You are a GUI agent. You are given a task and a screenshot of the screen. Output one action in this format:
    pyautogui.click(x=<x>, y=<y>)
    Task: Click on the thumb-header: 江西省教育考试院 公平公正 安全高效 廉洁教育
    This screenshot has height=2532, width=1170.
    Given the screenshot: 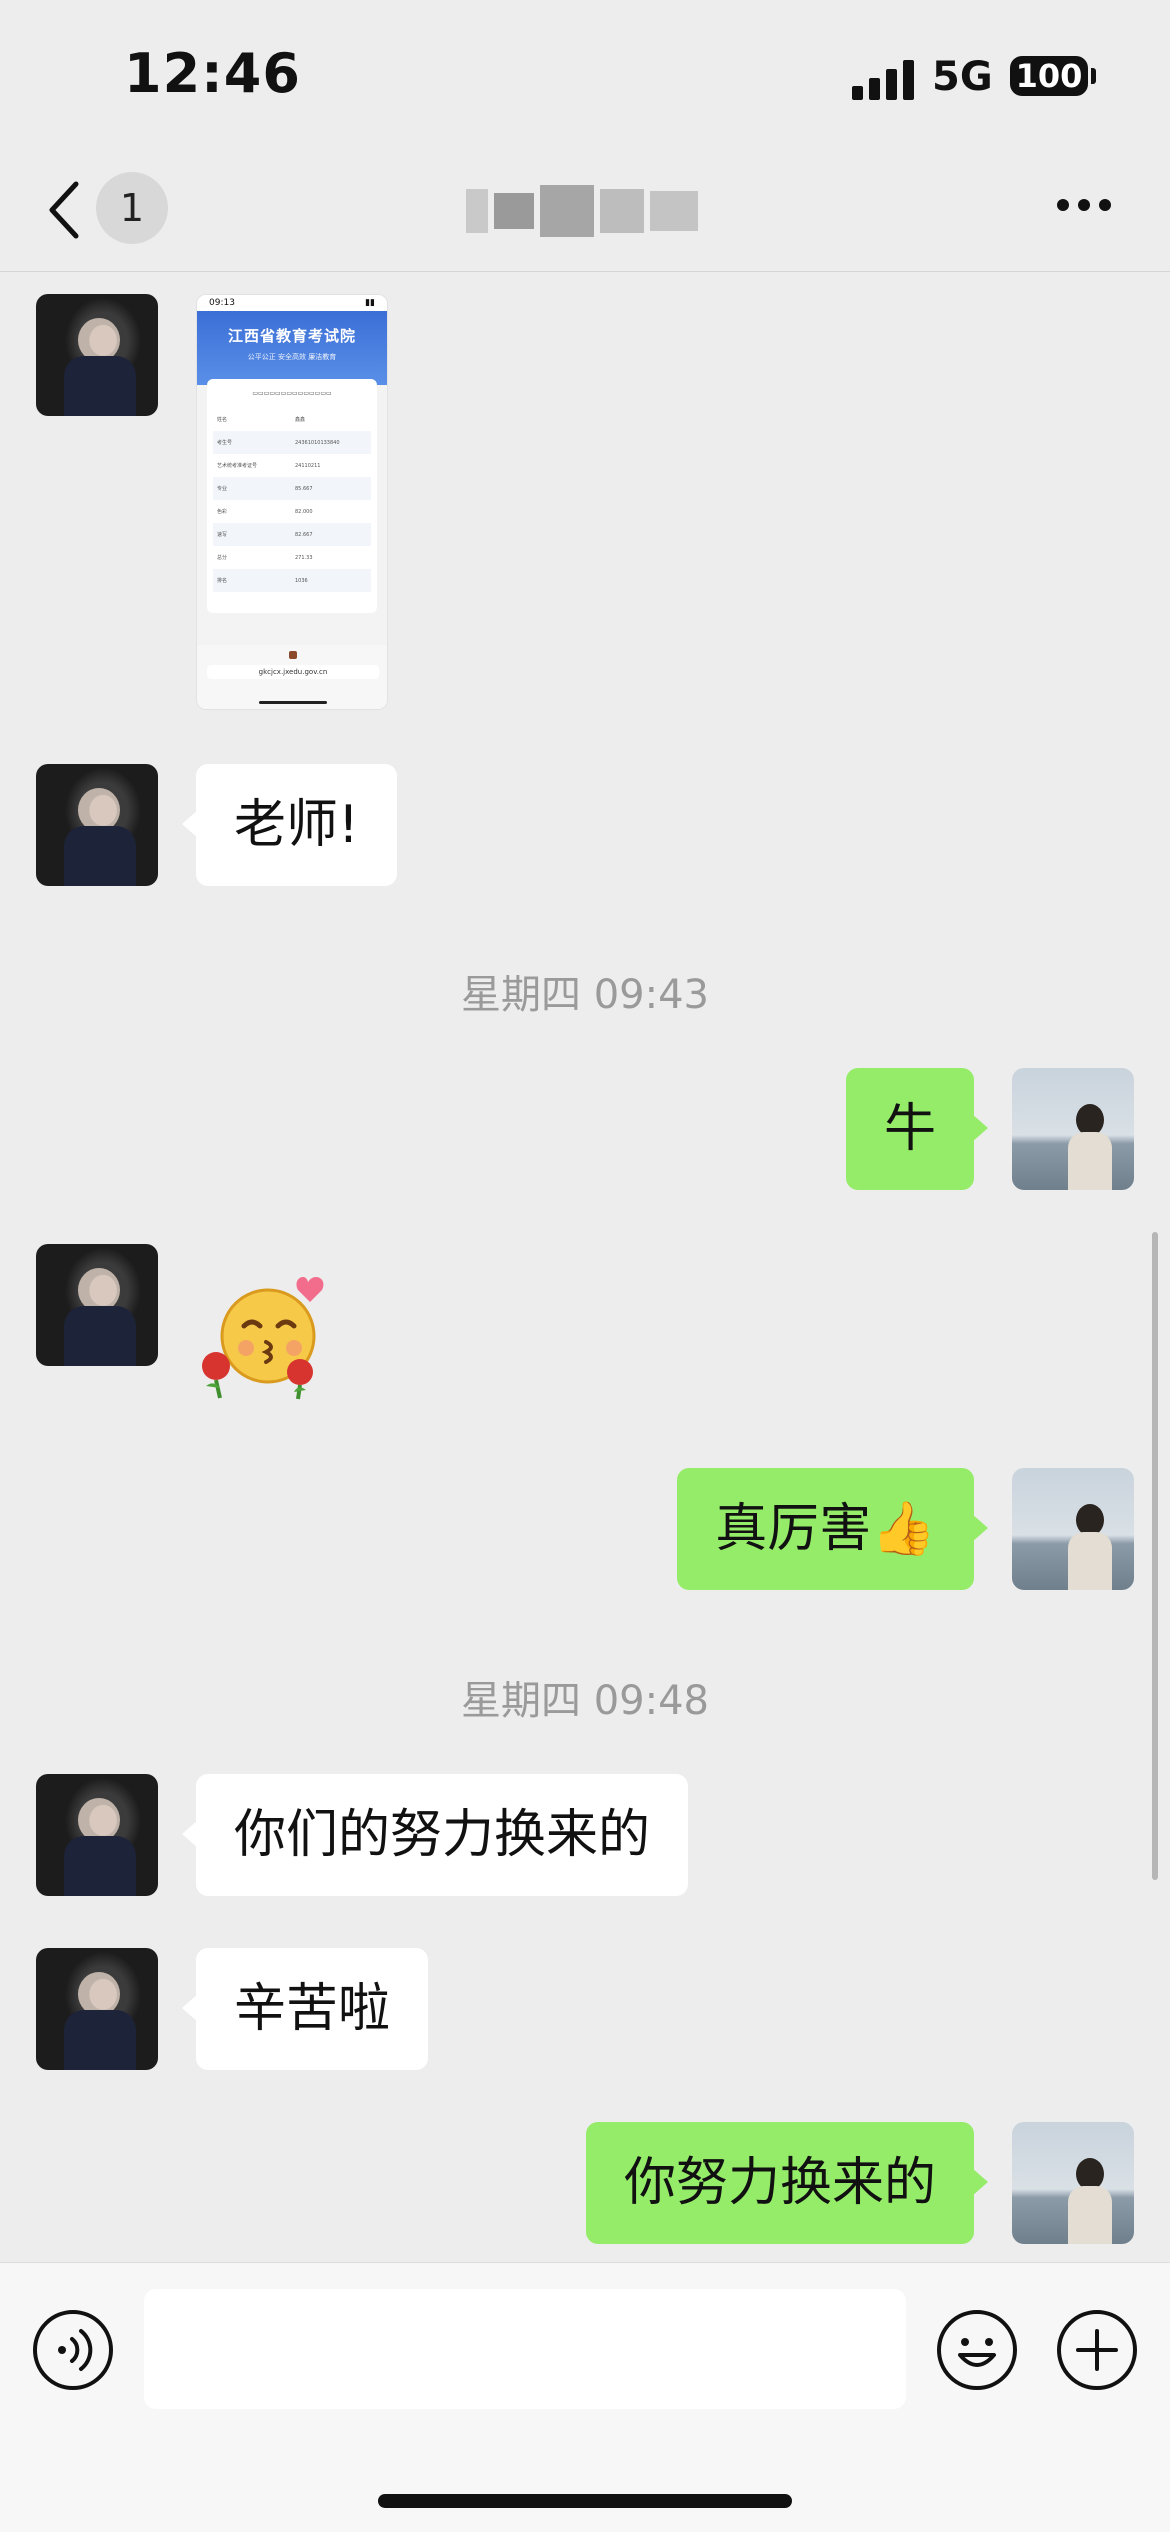 What is the action you would take?
    pyautogui.click(x=292, y=348)
    